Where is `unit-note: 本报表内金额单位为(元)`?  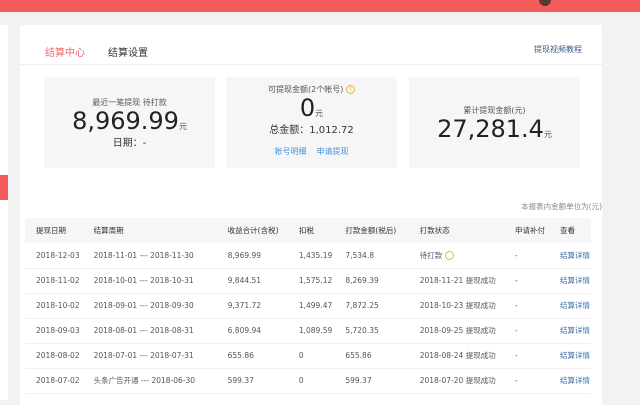 unit-note: 本报表内金额单位为(元) is located at coordinates (561, 206).